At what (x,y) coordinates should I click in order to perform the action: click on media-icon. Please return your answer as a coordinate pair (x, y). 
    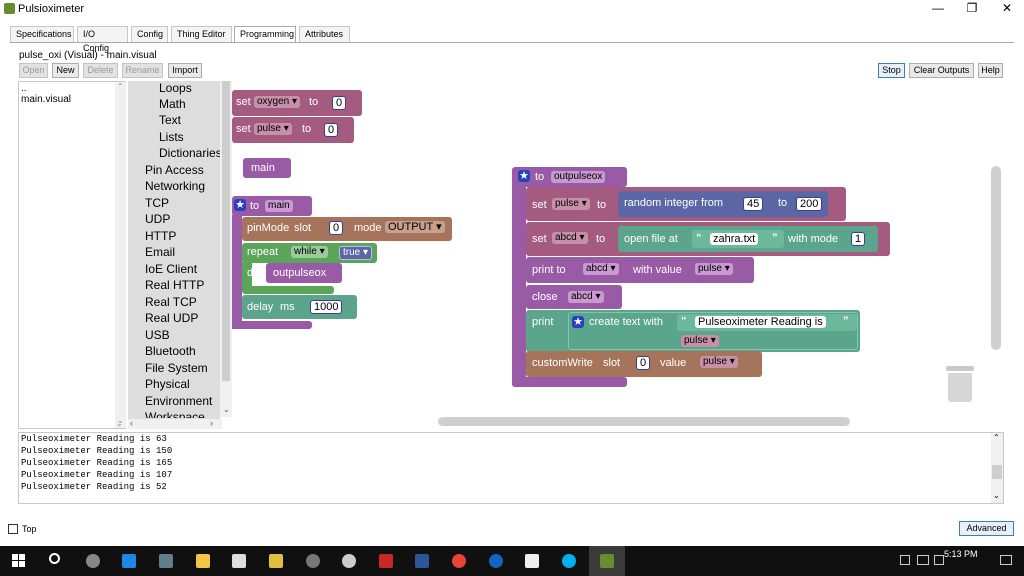
    Looking at the image, I should click on (349, 561).